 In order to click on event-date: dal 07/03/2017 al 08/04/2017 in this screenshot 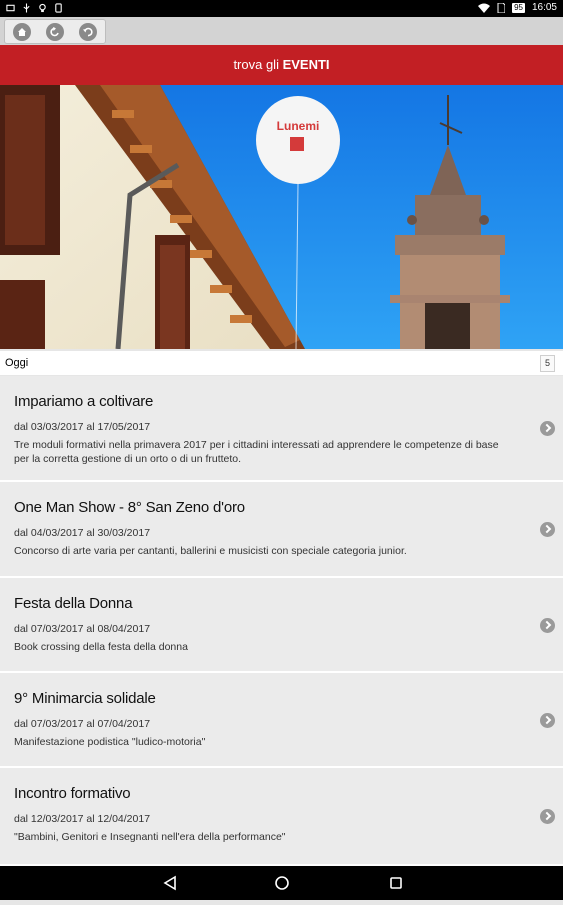, I will do `click(82, 629)`.